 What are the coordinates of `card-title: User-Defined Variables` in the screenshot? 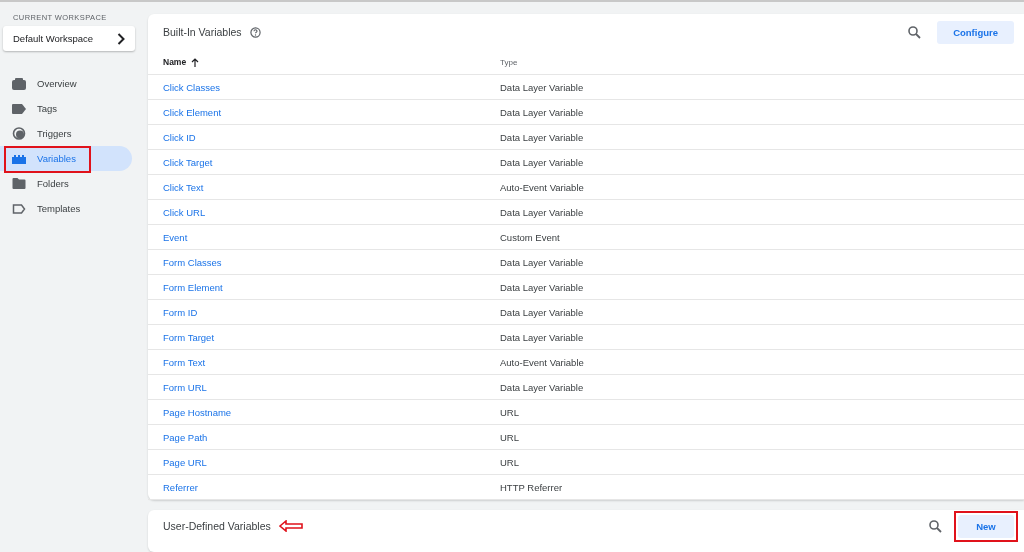 It's located at (217, 526).